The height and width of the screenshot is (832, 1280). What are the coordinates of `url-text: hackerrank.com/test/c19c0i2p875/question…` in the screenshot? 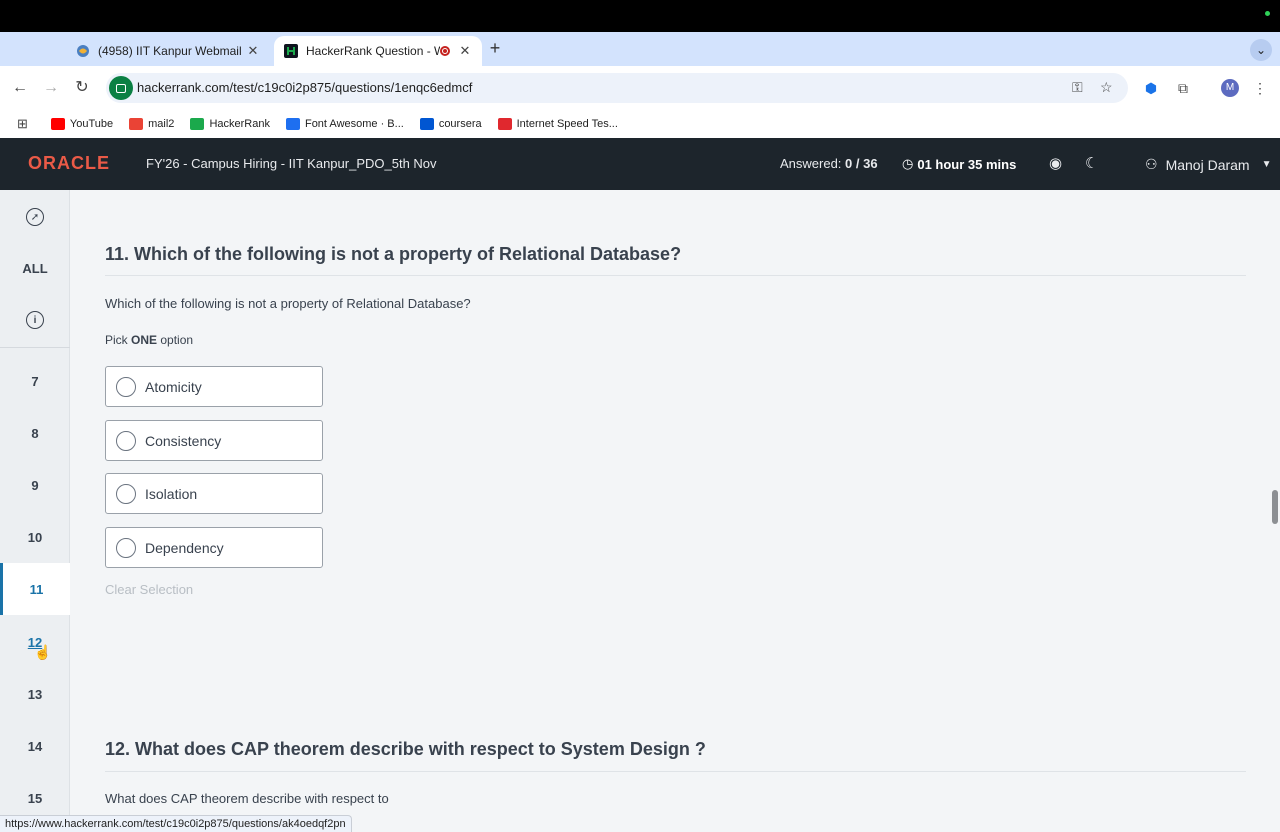 It's located at (304, 87).